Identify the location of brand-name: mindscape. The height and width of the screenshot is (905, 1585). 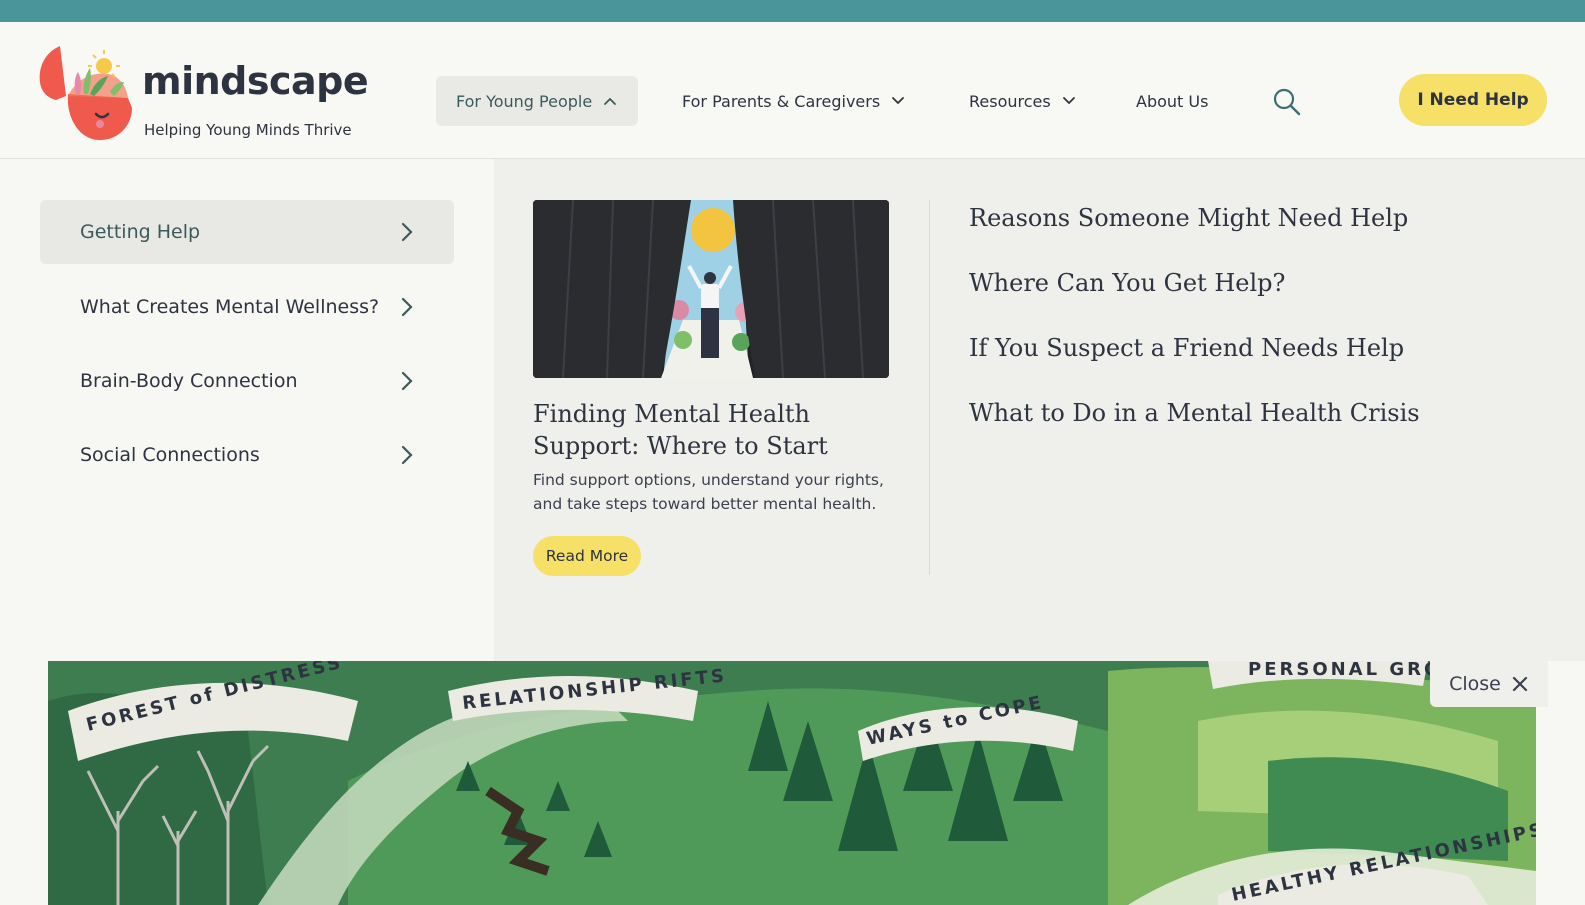
(255, 81).